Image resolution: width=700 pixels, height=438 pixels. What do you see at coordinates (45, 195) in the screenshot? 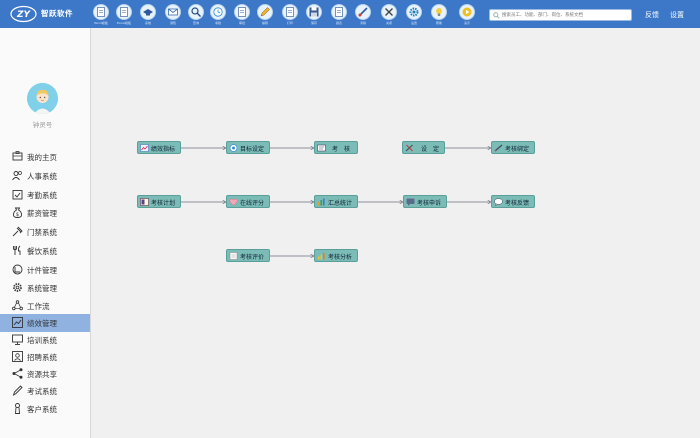
I see `sidebar-item-2: 考勤系统` at bounding box center [45, 195].